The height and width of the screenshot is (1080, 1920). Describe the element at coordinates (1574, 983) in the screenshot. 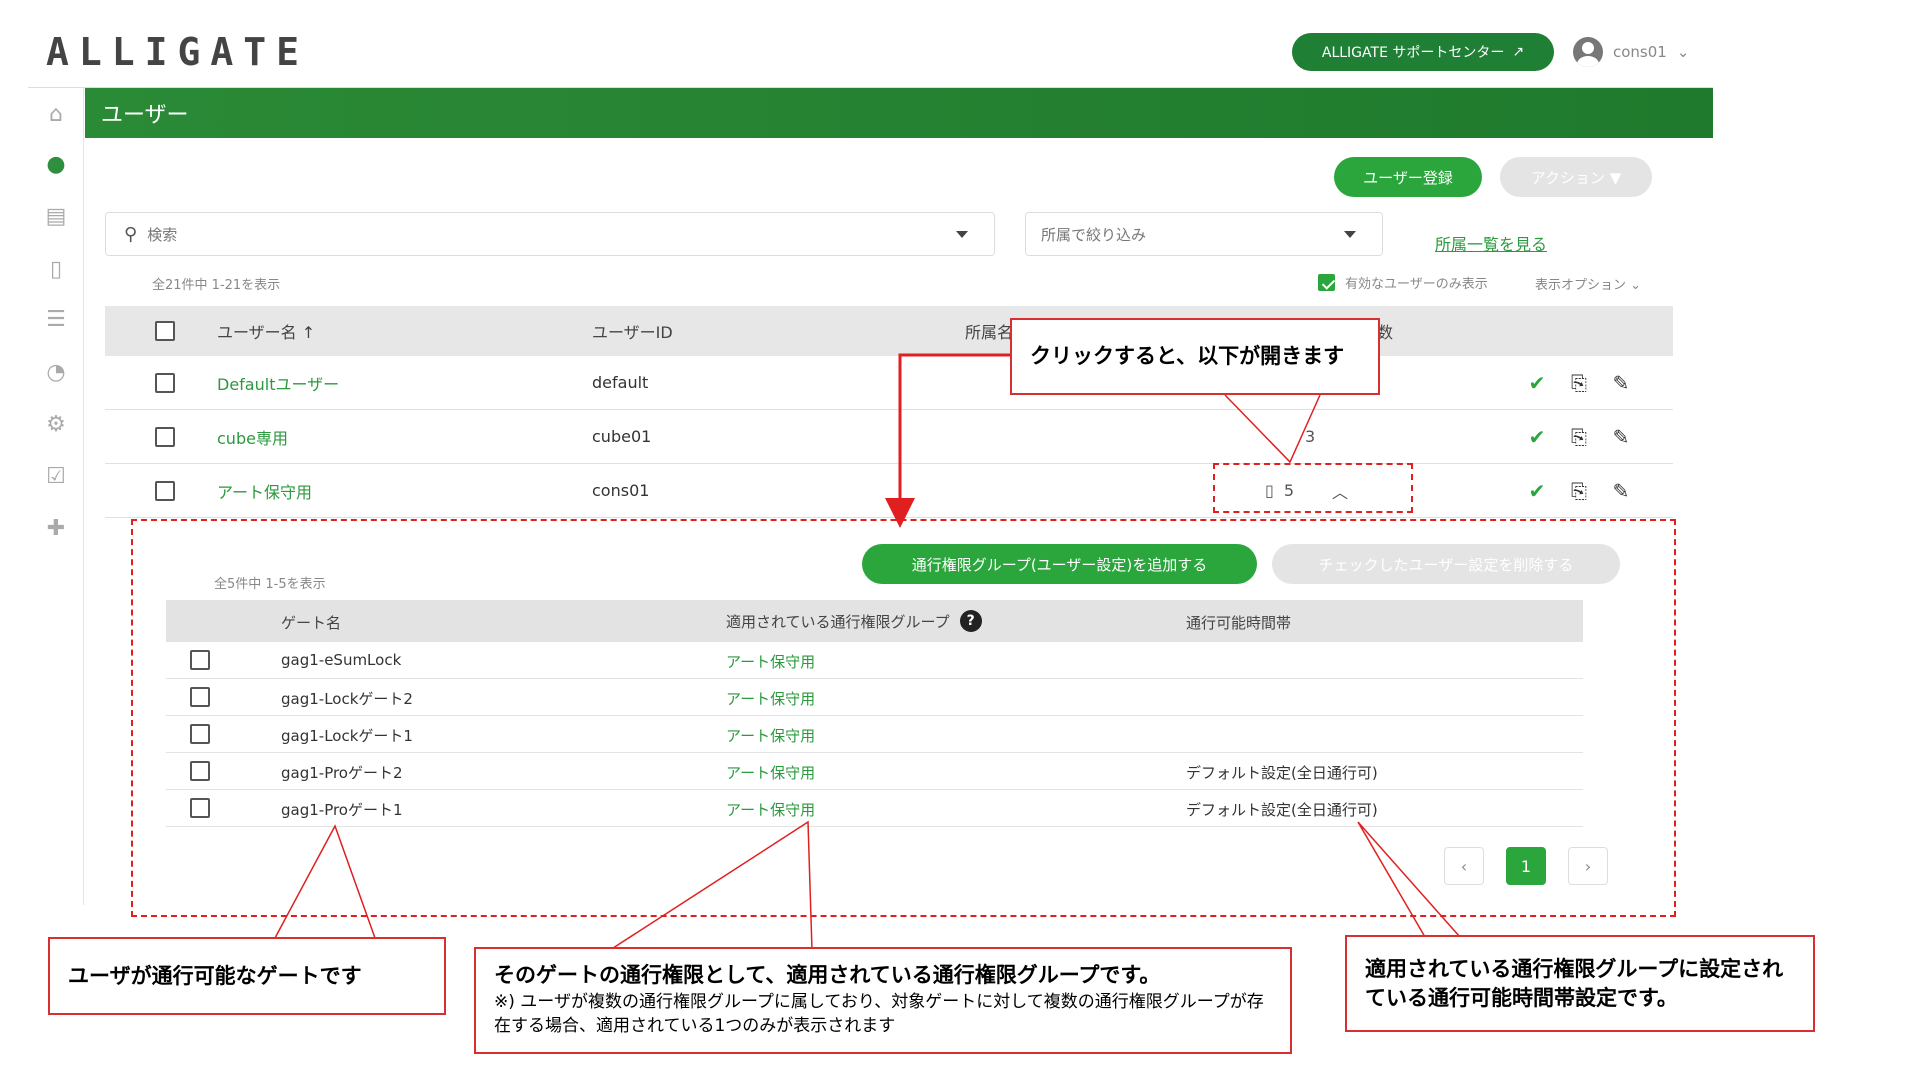

I see `callout-time-text: 適用されている通行権限グループに設定されている通行可能時間帯設定です。` at that location.